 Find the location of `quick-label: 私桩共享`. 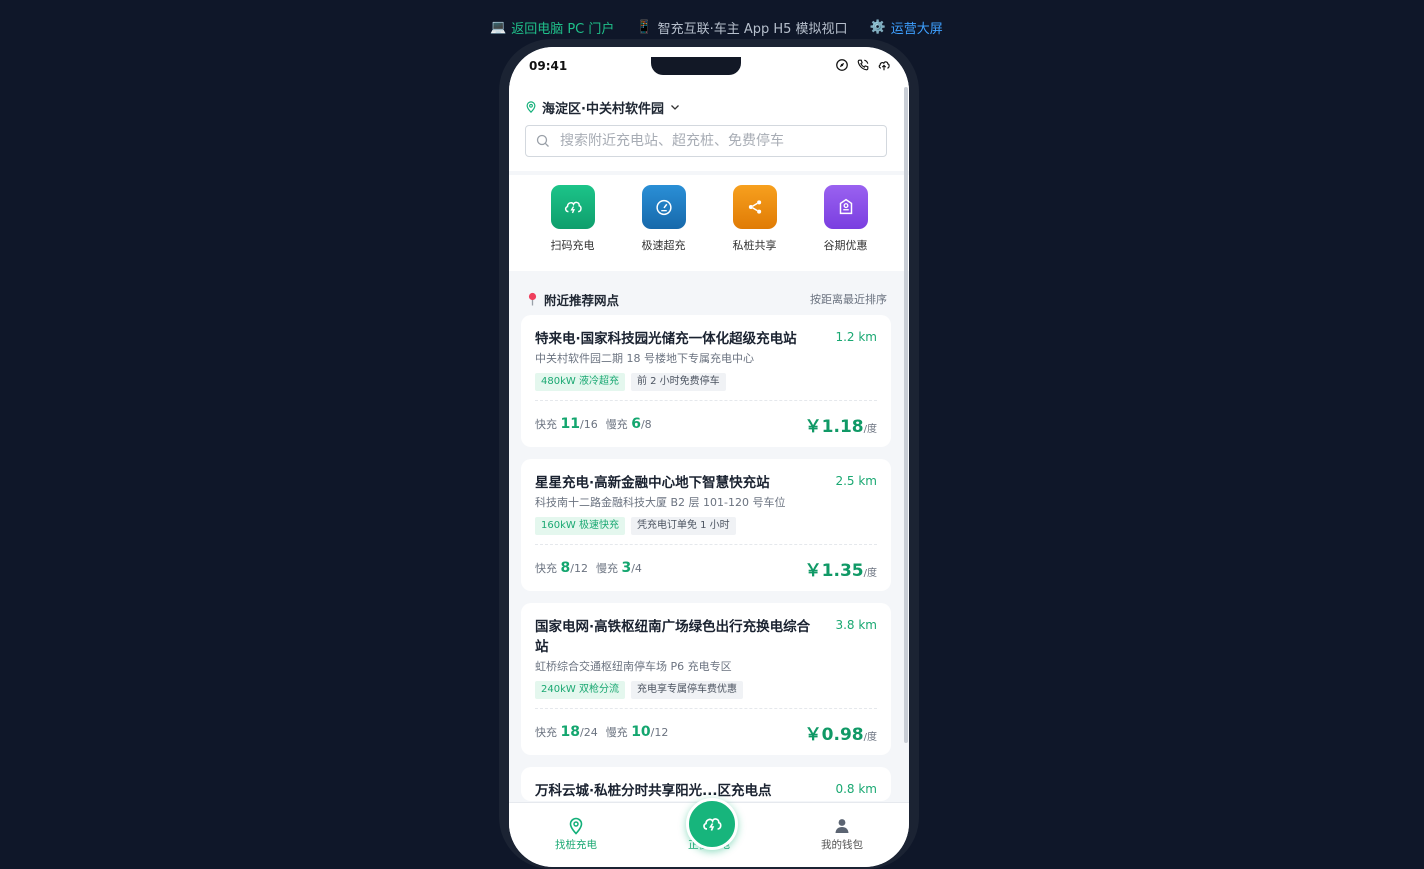

quick-label: 私桩共享 is located at coordinates (754, 245).